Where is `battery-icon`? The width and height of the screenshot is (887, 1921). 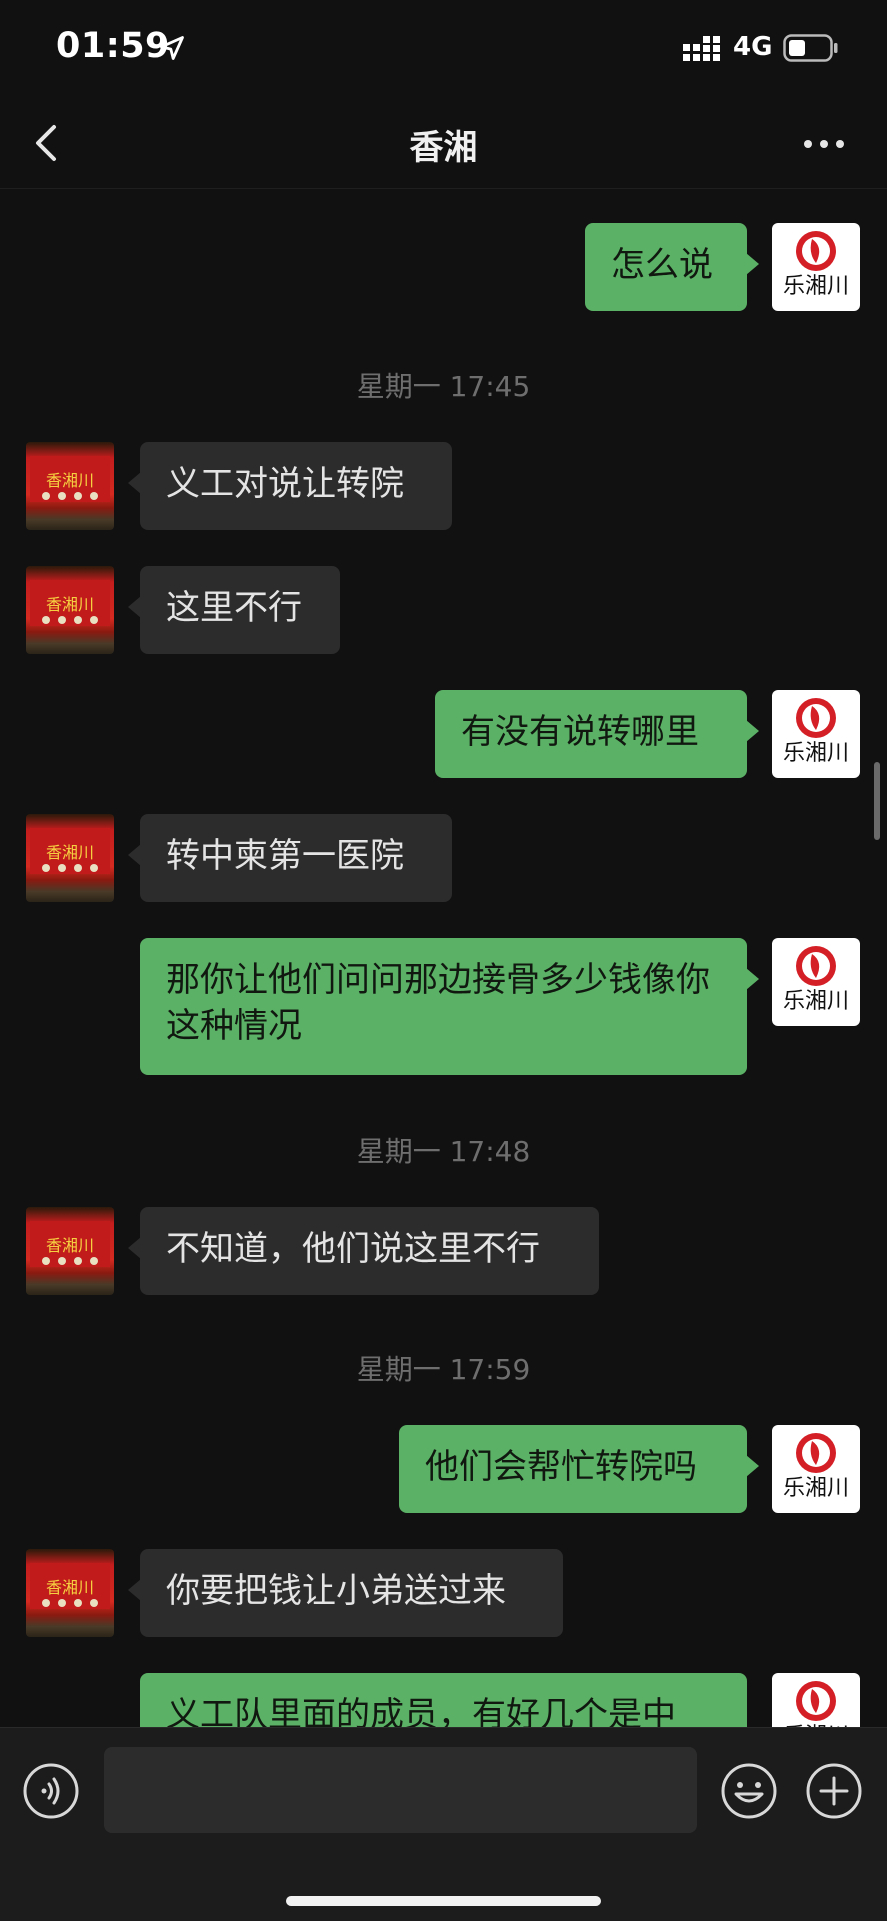 battery-icon is located at coordinates (810, 48).